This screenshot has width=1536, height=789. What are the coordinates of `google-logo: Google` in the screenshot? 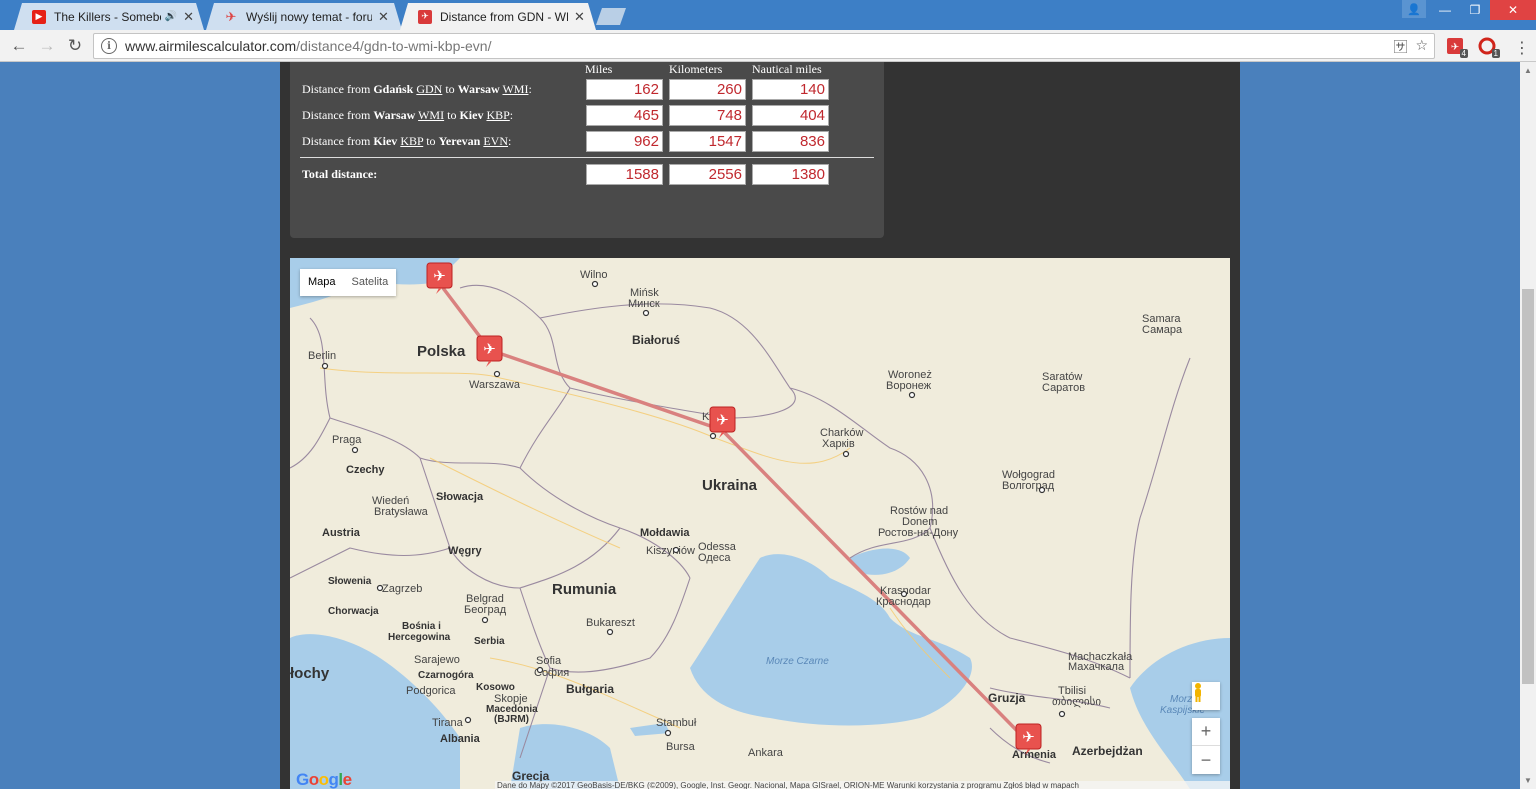 It's located at (324, 779).